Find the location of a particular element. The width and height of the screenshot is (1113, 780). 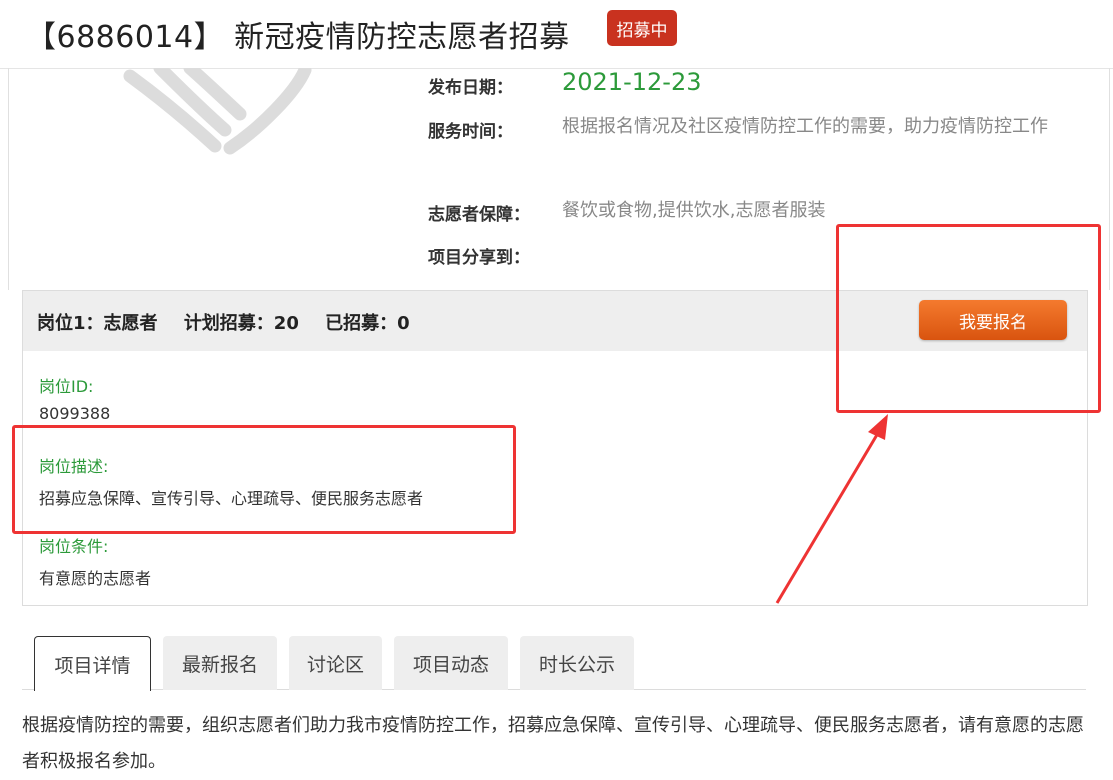

tab-discussion: 讨论区 is located at coordinates (335, 663).